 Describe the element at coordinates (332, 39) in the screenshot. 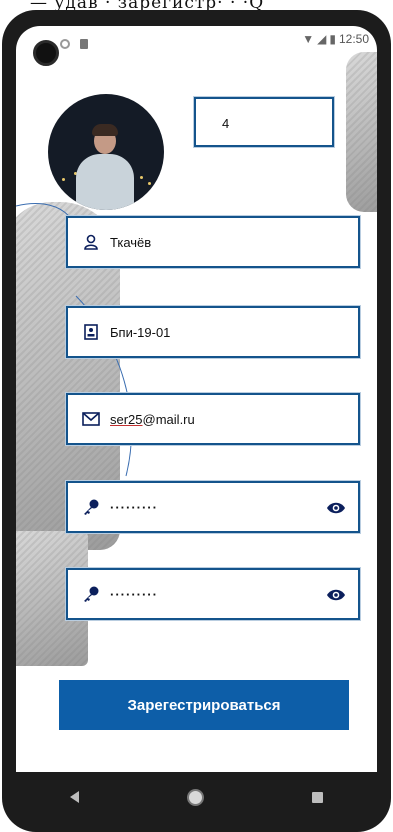

I see `battery-icon: ▮` at that location.